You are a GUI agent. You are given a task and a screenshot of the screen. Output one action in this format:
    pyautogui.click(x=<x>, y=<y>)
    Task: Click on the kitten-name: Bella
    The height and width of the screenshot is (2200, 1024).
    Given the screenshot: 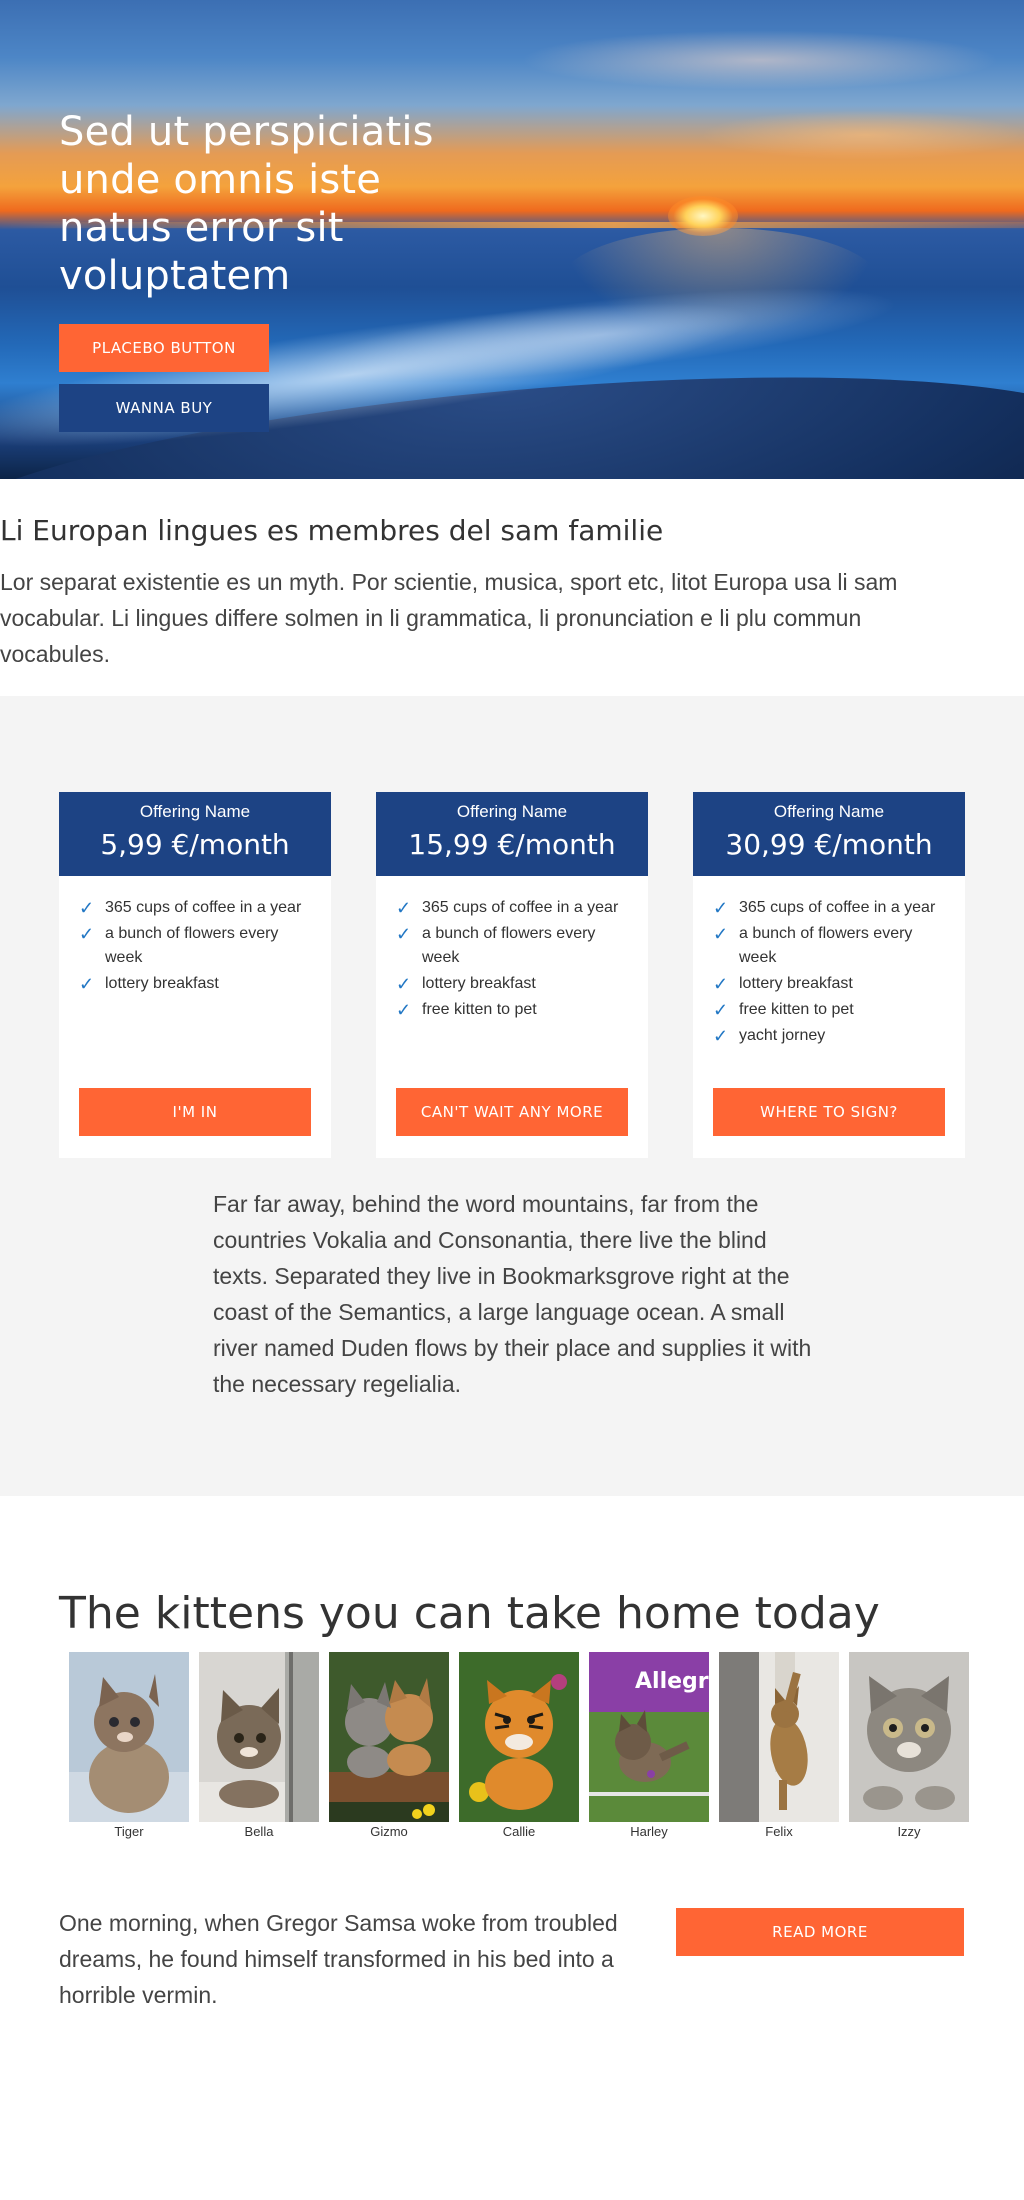 What is the action you would take?
    pyautogui.click(x=259, y=1831)
    